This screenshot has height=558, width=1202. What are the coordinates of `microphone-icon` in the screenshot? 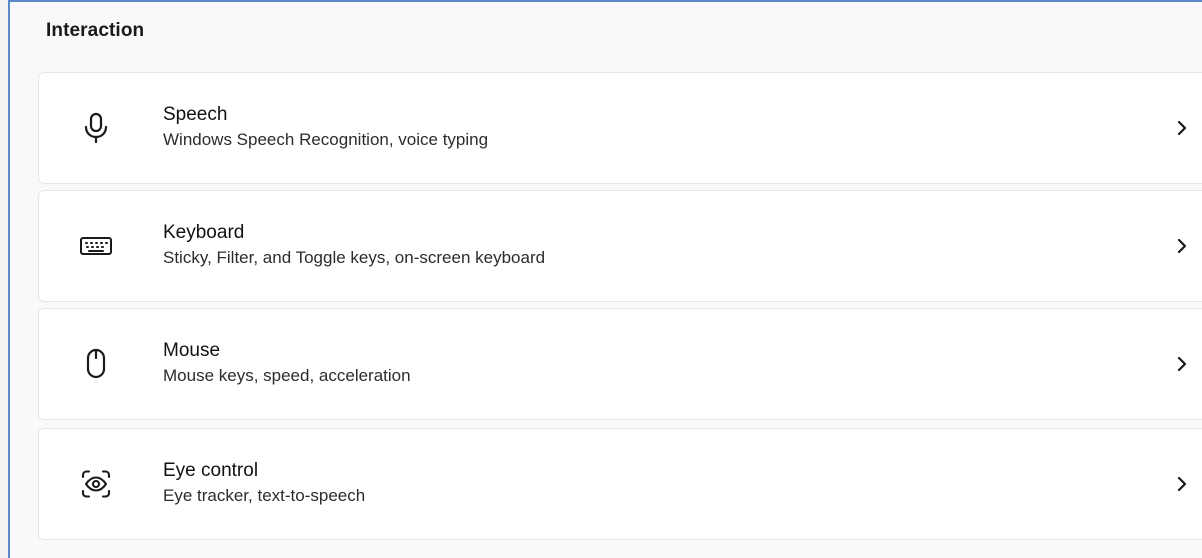 It's located at (96, 128).